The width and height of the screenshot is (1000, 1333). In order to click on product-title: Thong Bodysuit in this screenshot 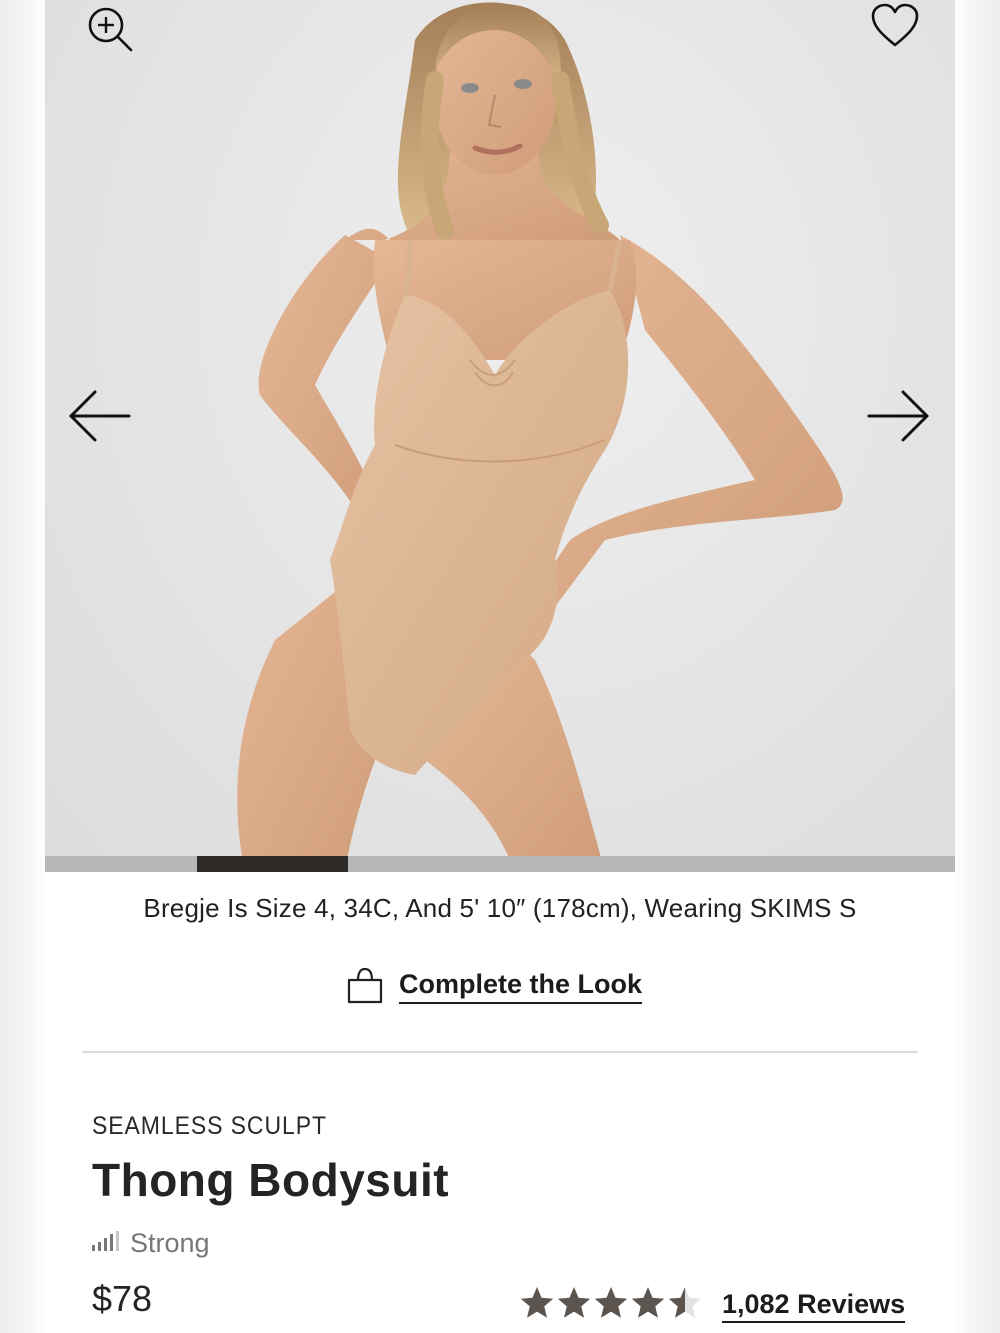, I will do `click(271, 1180)`.